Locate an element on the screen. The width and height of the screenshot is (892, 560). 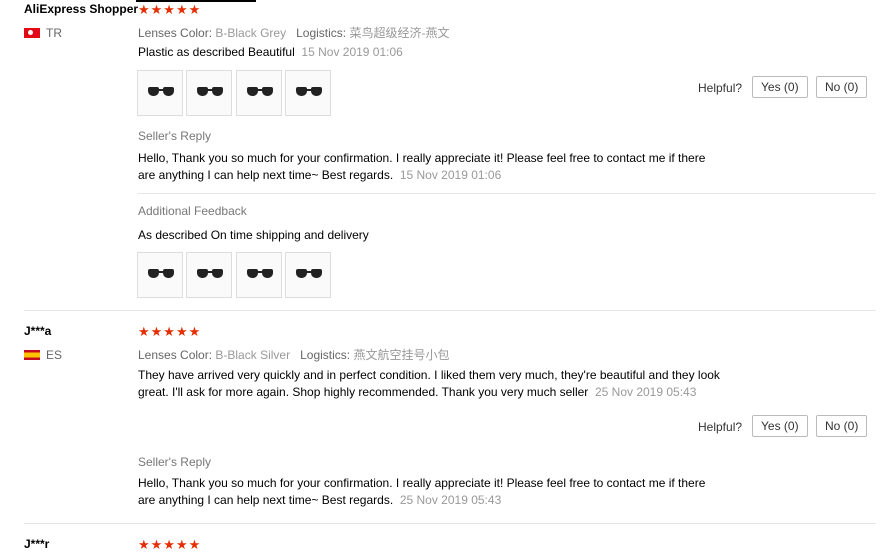
review-date: 25 Nov 2019 05:43 is located at coordinates (645, 392).